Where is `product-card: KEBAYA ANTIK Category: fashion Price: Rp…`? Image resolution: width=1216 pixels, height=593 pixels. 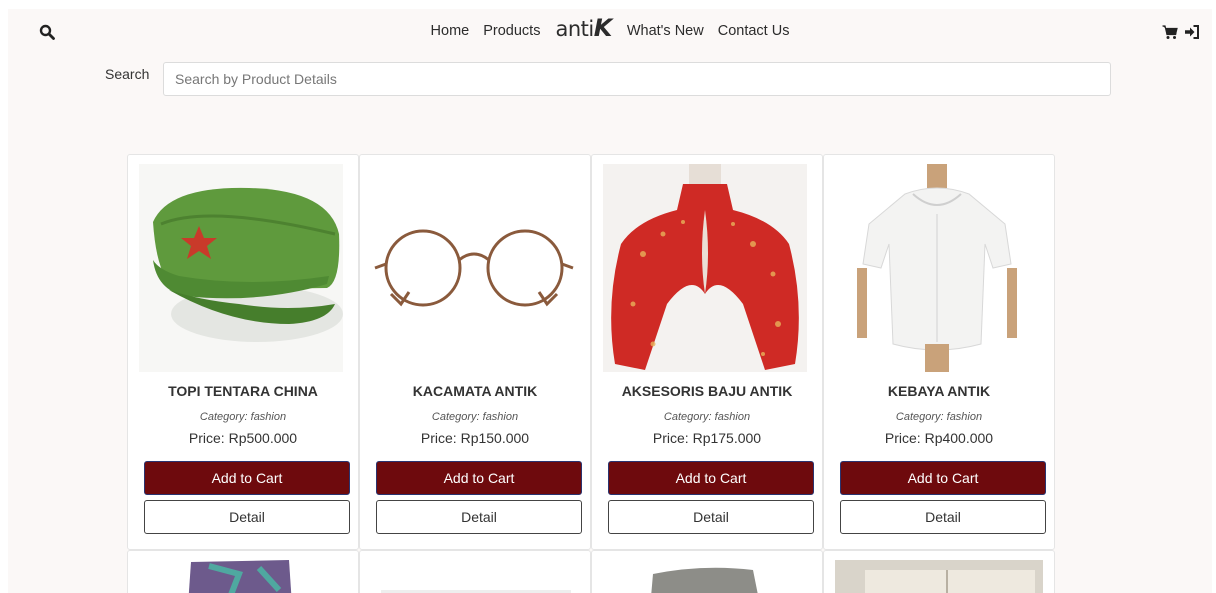 product-card: KEBAYA ANTIK Category: fashion Price: Rp… is located at coordinates (939, 352).